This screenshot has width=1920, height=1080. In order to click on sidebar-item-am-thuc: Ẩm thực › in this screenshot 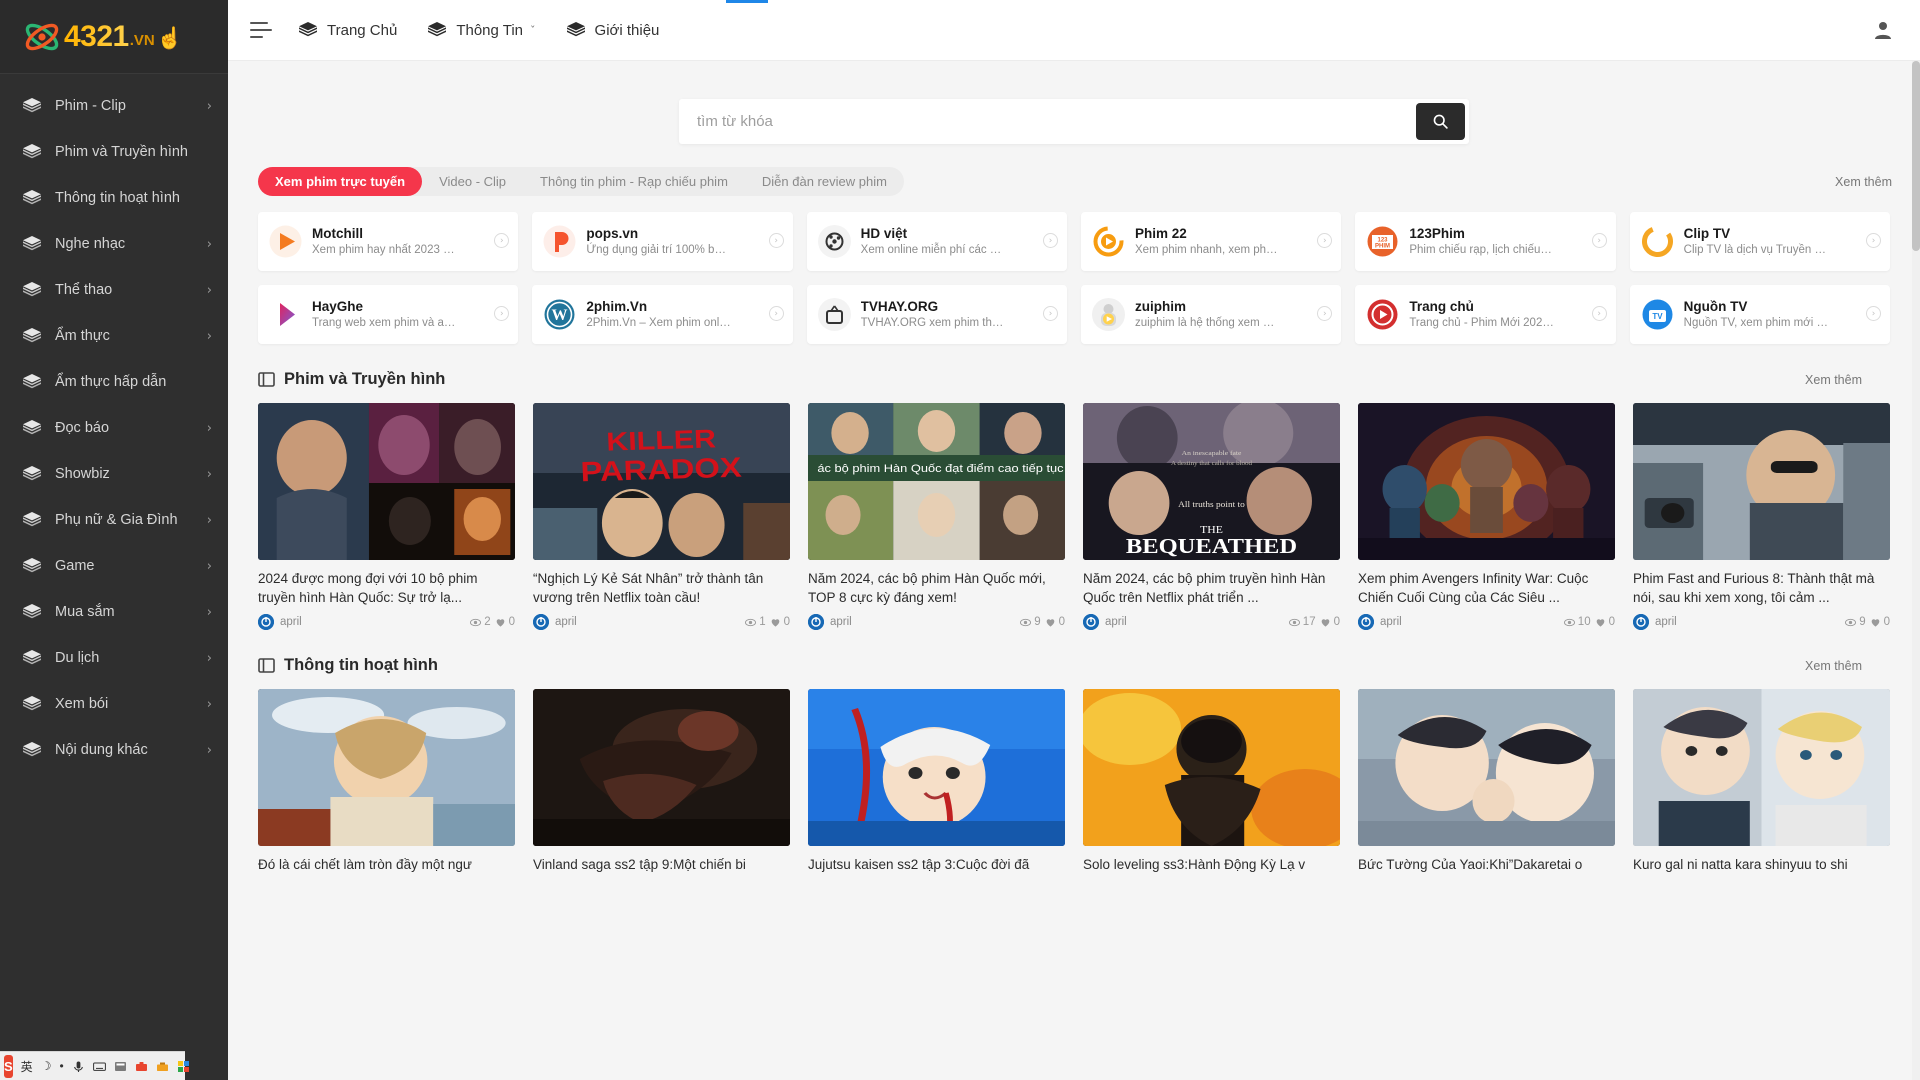, I will do `click(114, 336)`.